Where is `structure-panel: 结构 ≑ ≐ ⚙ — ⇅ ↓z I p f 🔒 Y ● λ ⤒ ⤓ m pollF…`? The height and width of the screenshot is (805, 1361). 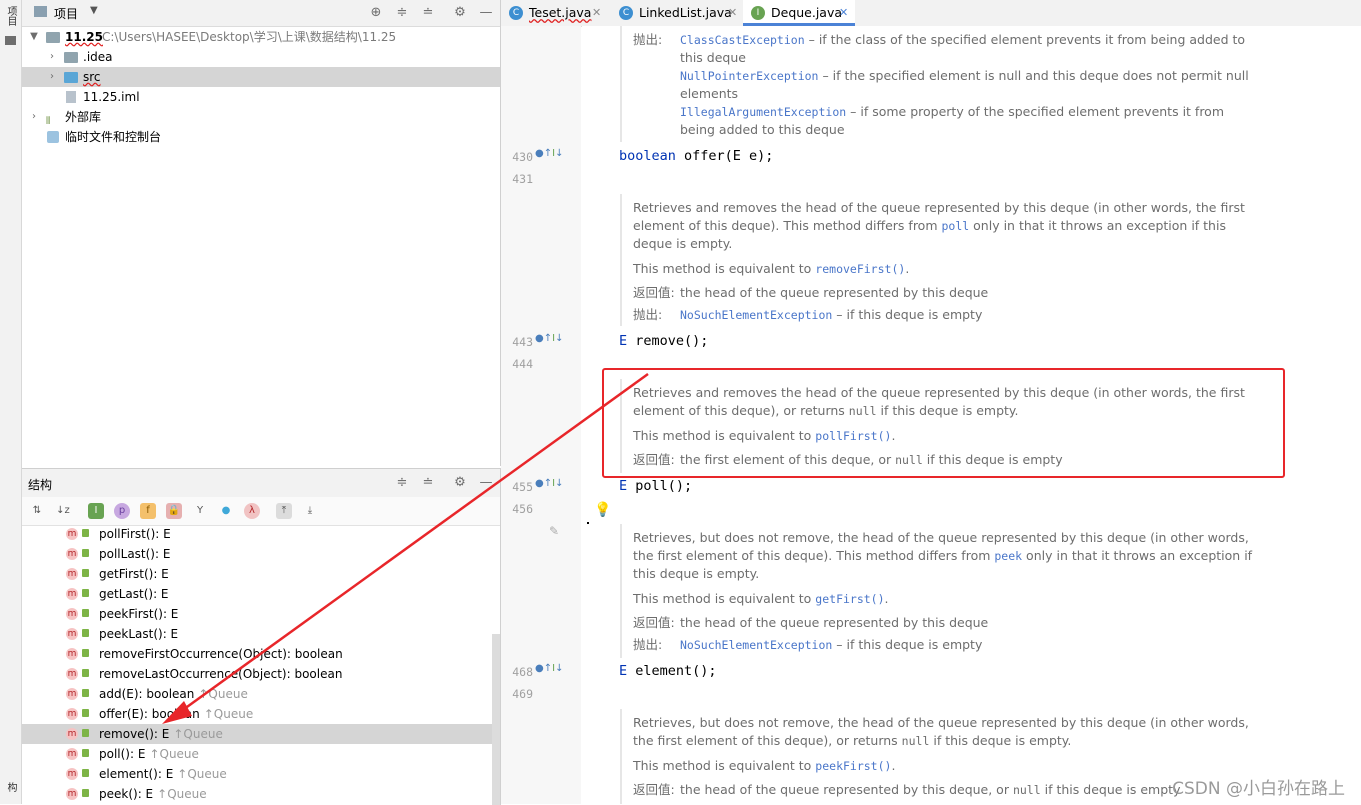
structure-panel: 结构 ≑ ≐ ⚙ — ⇅ ↓z I p f 🔒 Y ● λ ⤒ ⤓ m pollF… is located at coordinates (261, 636).